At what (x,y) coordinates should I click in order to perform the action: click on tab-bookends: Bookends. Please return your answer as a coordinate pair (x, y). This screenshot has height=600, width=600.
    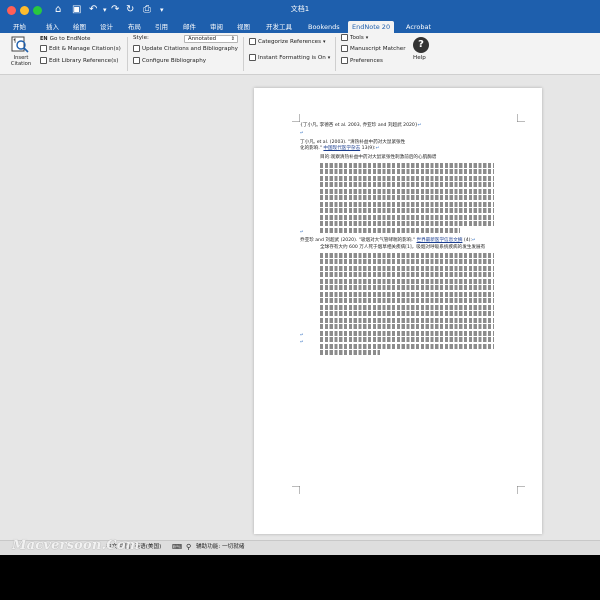
    Looking at the image, I should click on (324, 27).